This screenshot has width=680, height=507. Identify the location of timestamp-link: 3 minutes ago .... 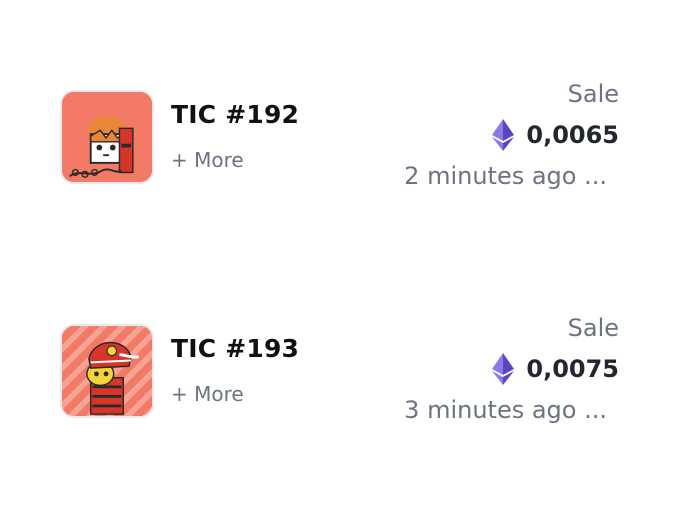
(505, 410).